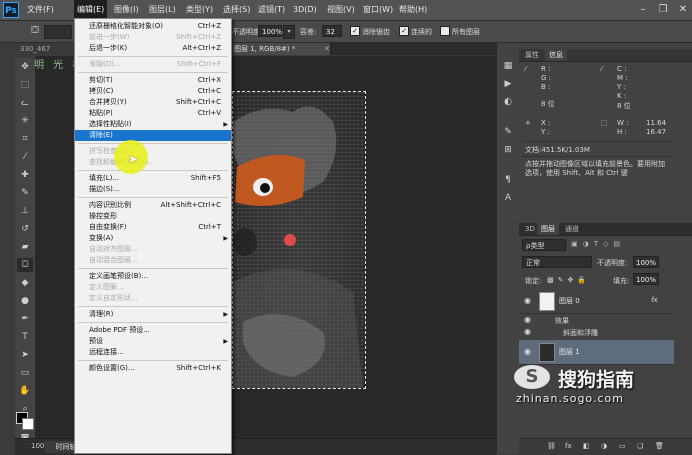  Describe the element at coordinates (25, 85) in the screenshot. I see `marquee-tool-icon: ⬚` at that location.